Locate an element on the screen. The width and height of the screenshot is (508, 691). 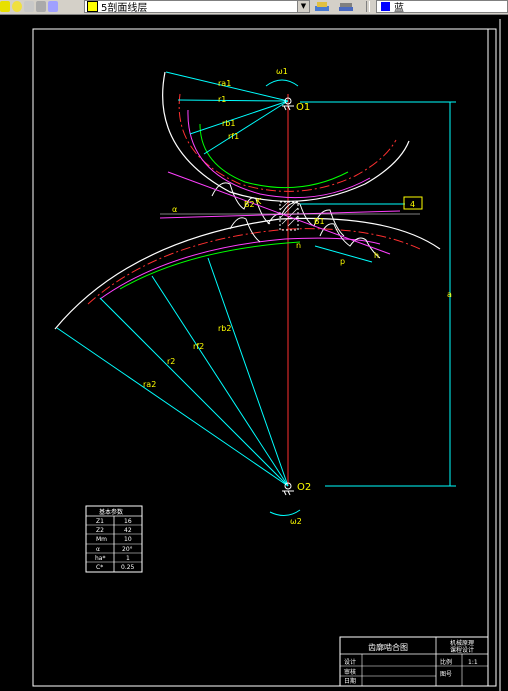
title-block-dept: 课程设计 is located at coordinates (462, 650).